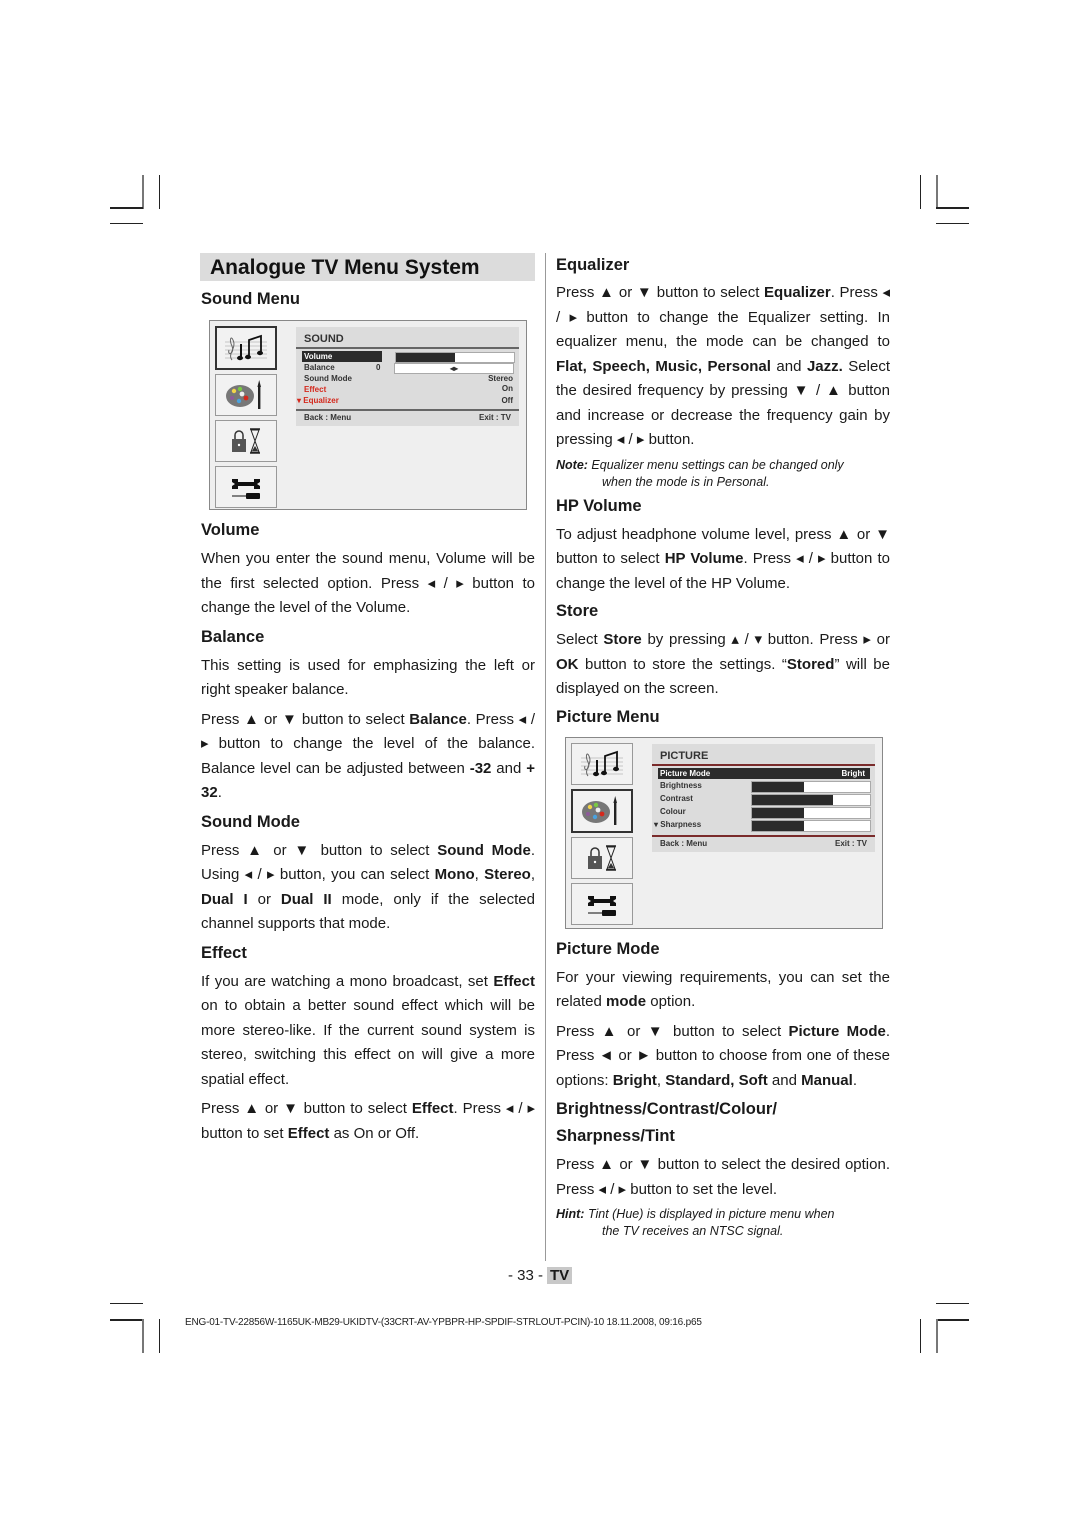 Image resolution: width=1080 pixels, height=1527 pixels. I want to click on picture-menu-heading: Picture Menu, so click(608, 716).